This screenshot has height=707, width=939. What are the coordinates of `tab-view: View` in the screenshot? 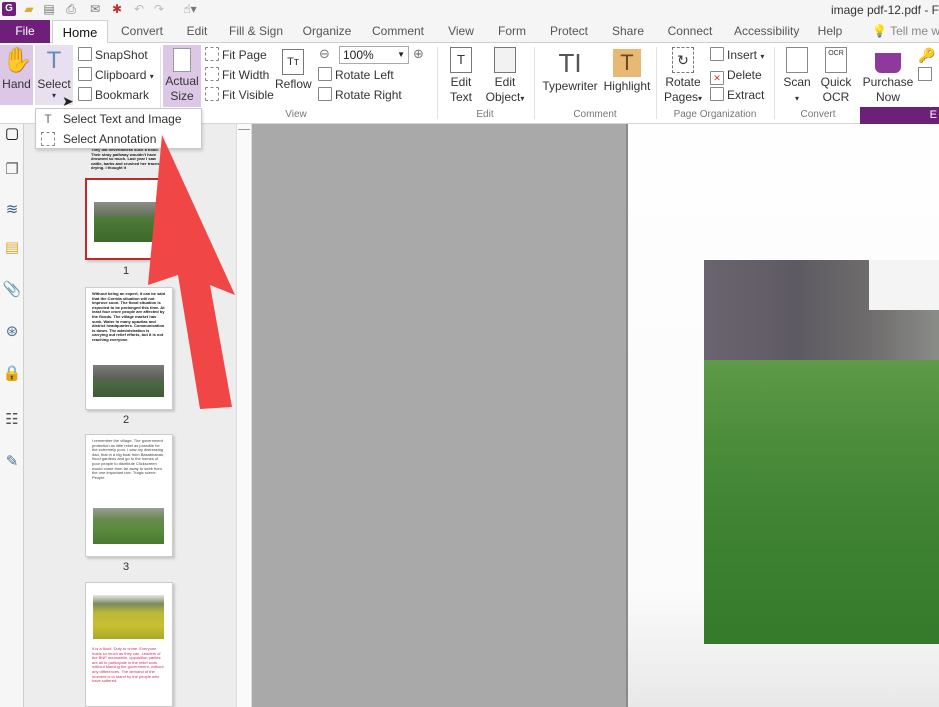 It's located at (461, 31).